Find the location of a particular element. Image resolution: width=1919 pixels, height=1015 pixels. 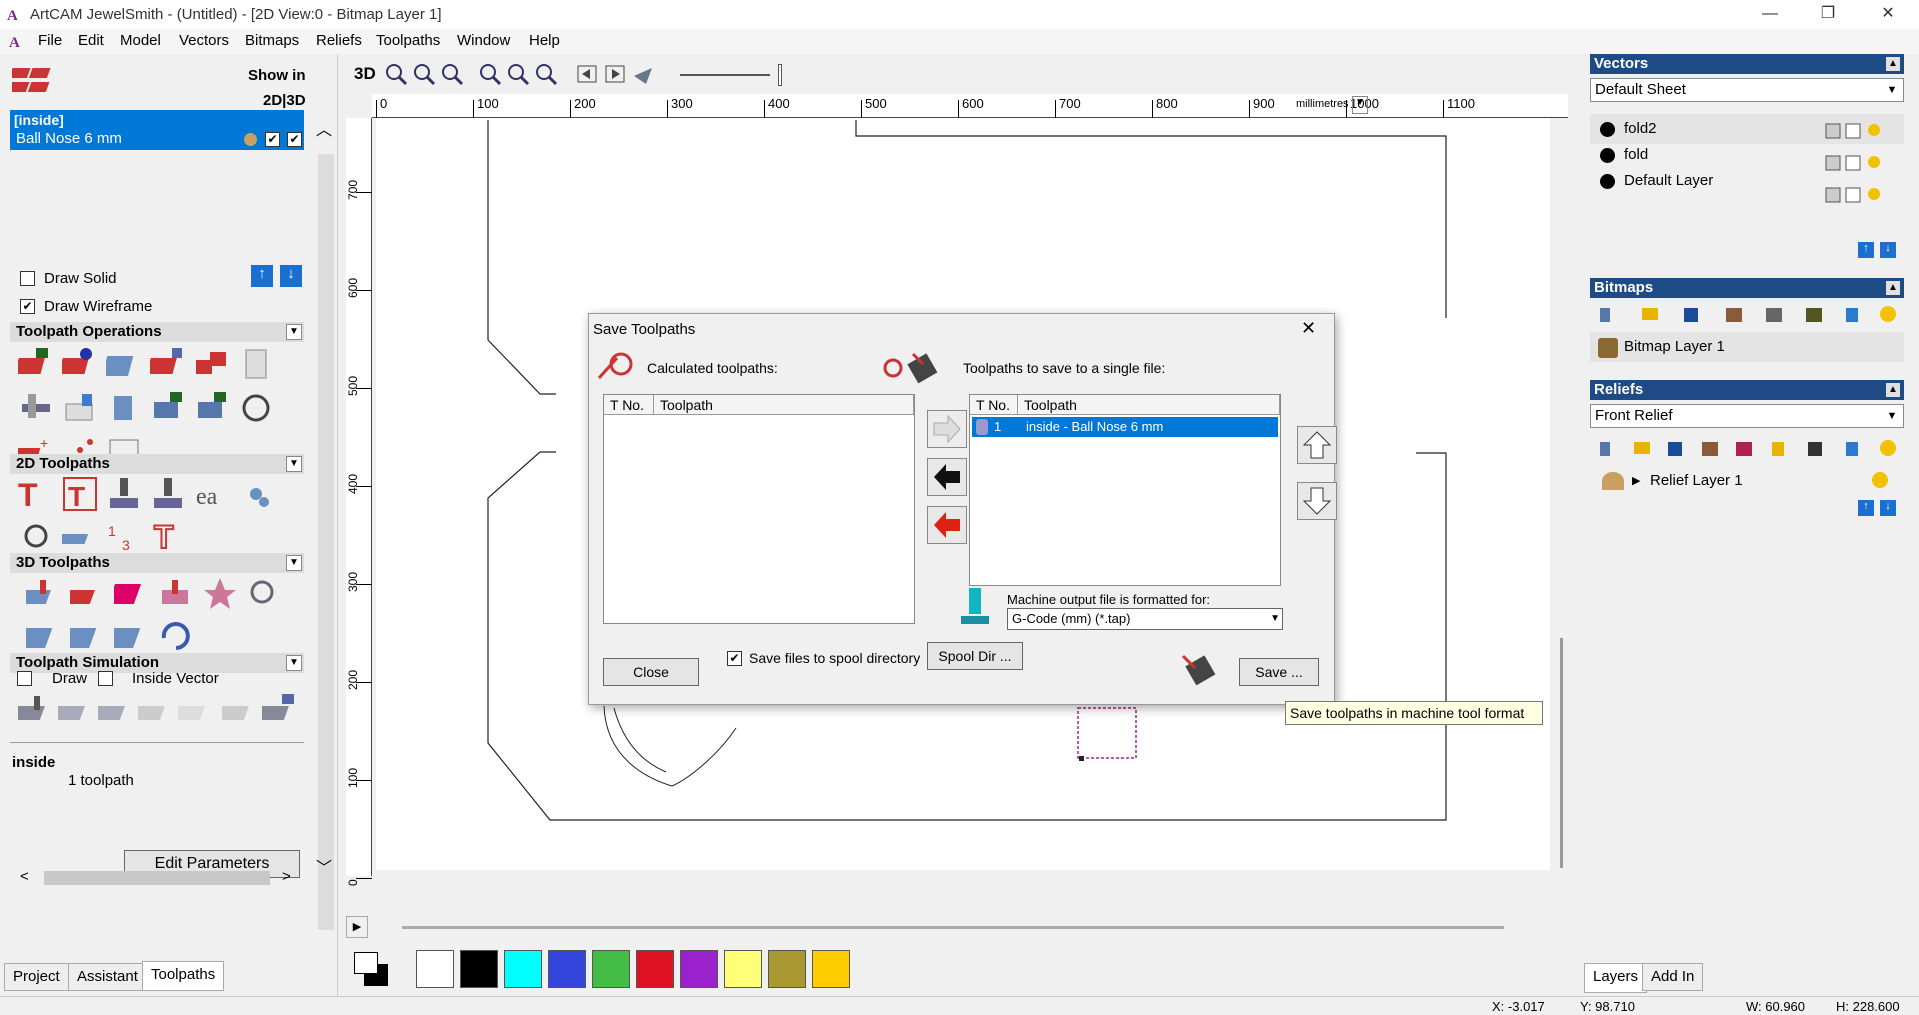

scroll-left-icon: < is located at coordinates (24, 876).